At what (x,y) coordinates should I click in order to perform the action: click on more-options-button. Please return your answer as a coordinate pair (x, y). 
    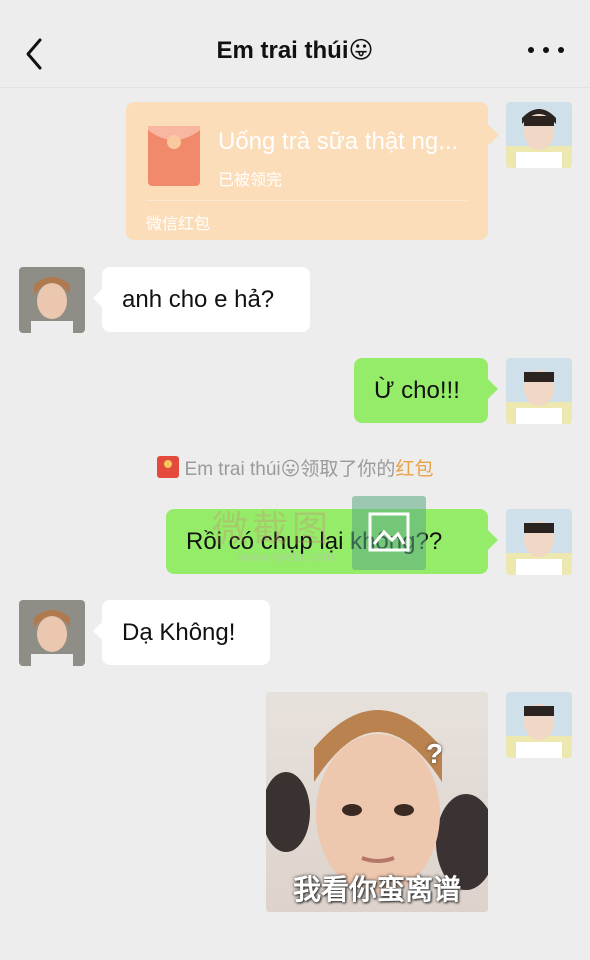
    Looking at the image, I should click on (546, 50).